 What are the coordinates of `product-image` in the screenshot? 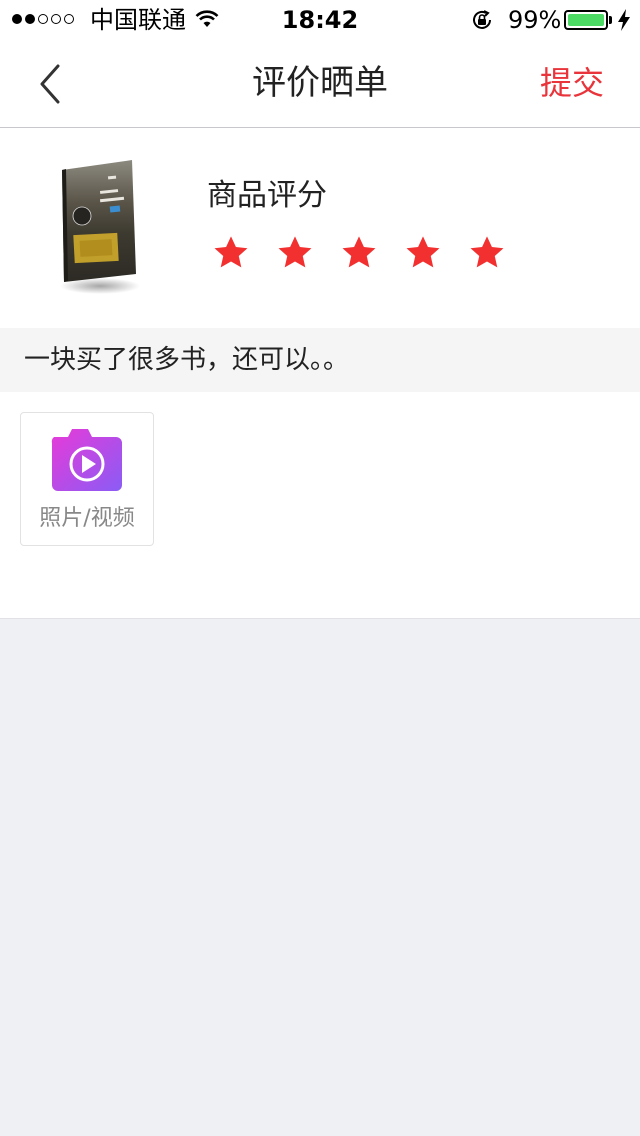 It's located at (100, 227).